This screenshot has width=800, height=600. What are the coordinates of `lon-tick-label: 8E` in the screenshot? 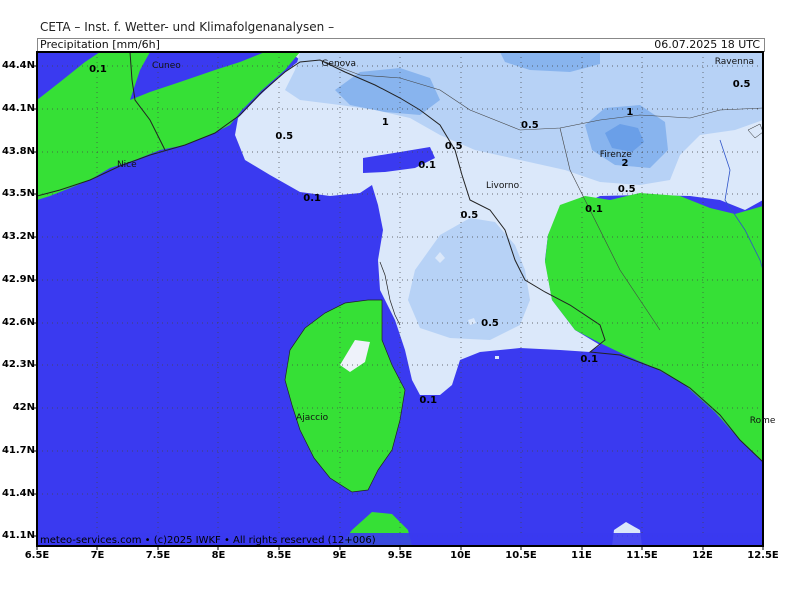 It's located at (218, 555).